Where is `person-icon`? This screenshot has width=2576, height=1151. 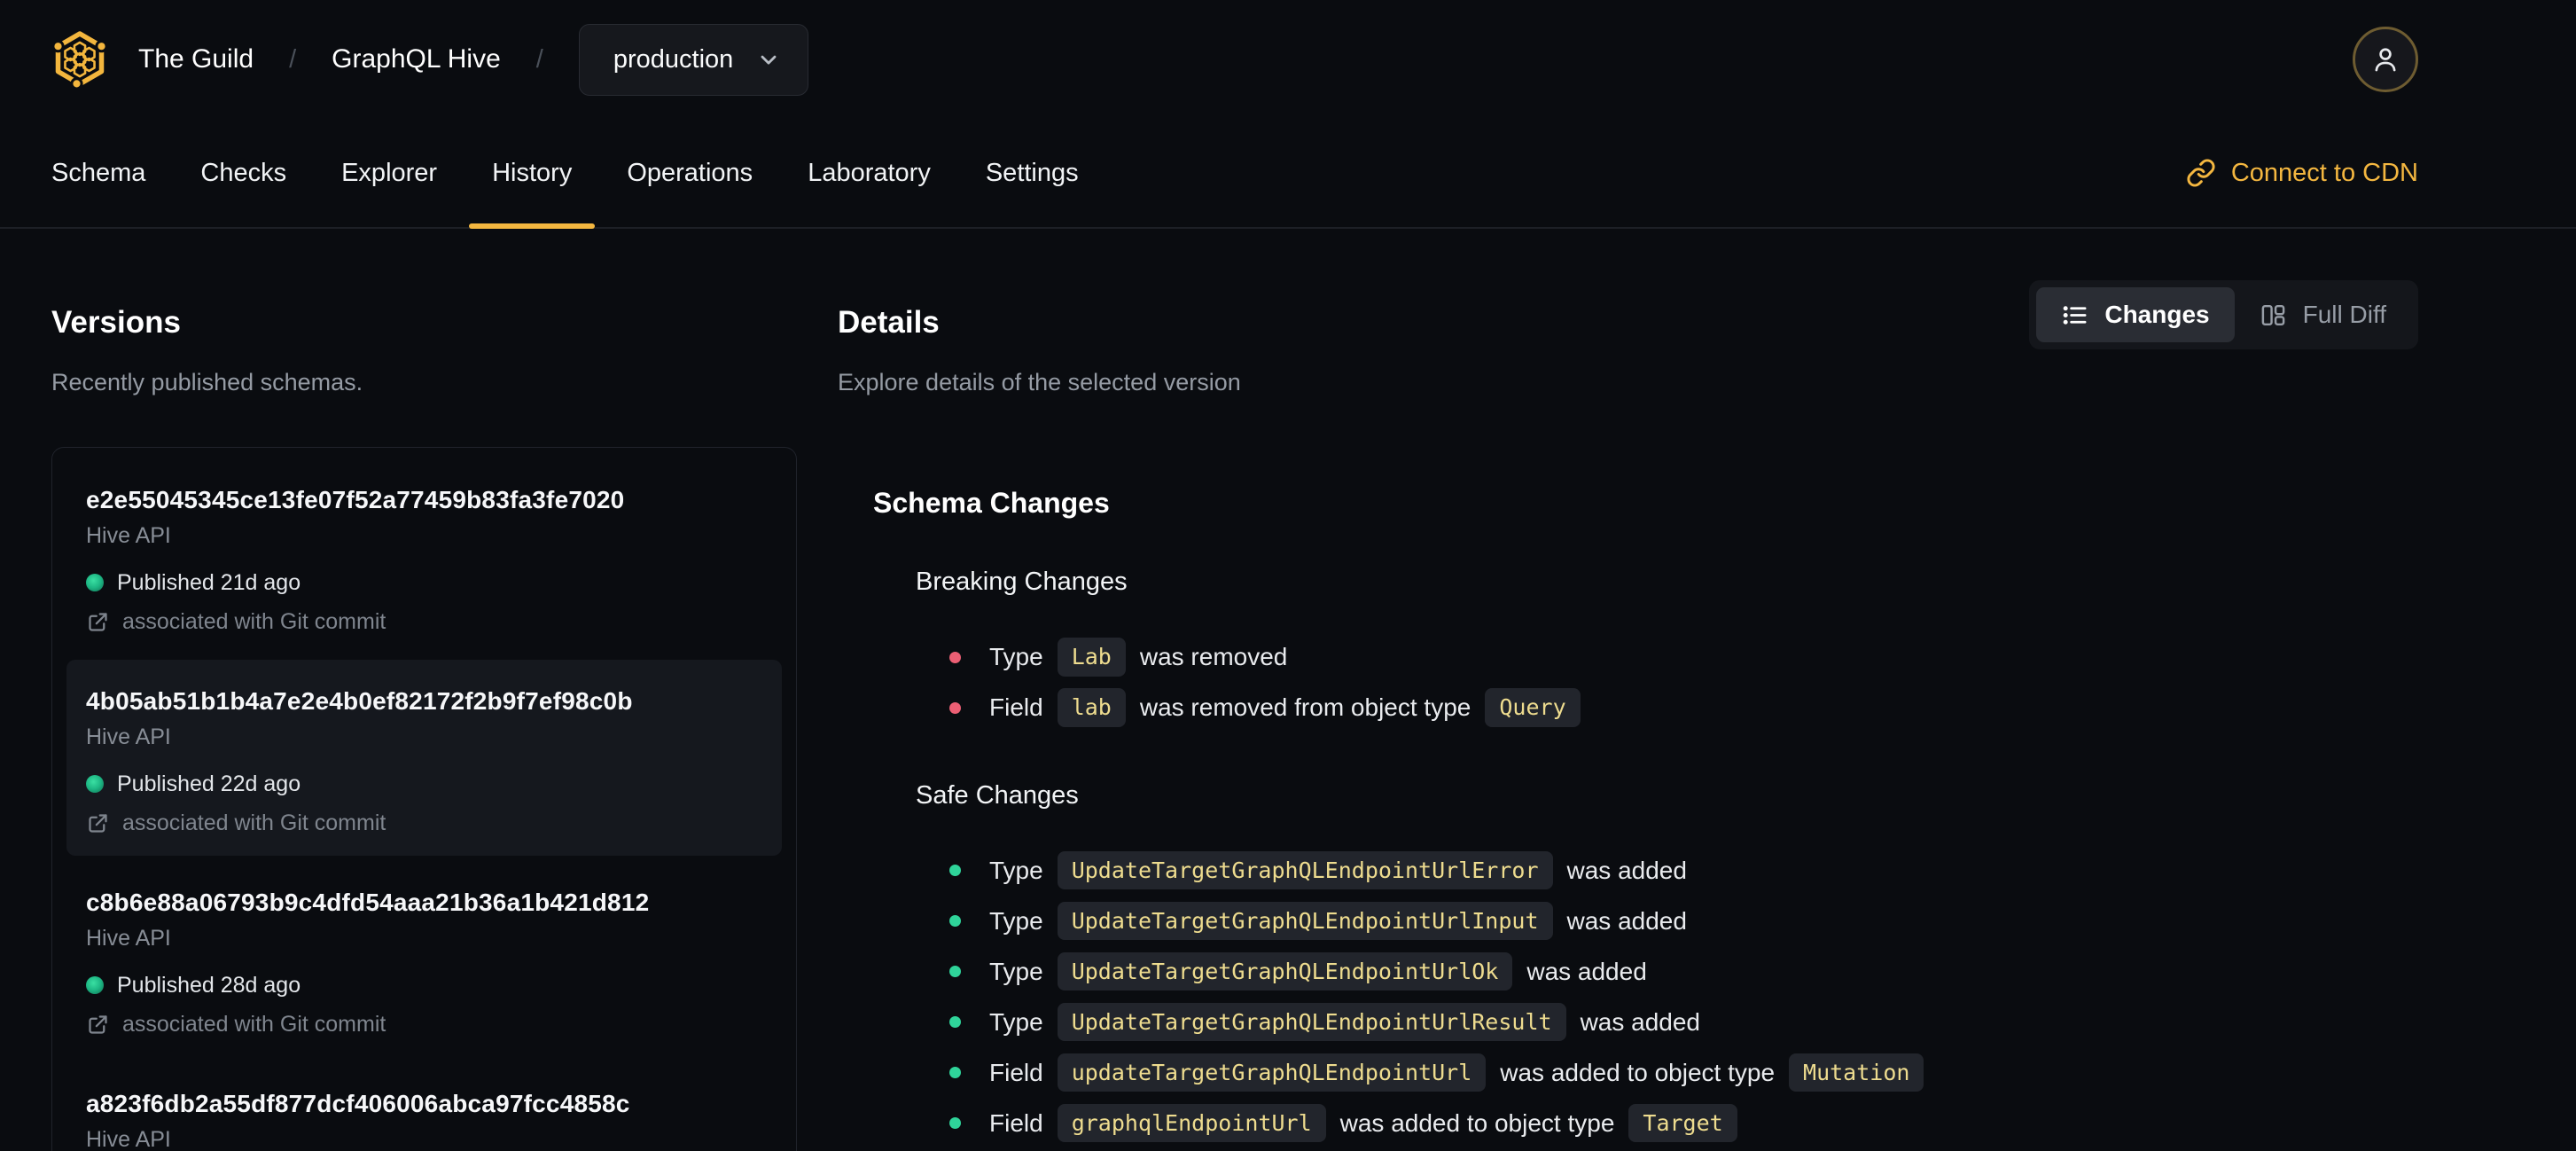
person-icon is located at coordinates (2385, 60).